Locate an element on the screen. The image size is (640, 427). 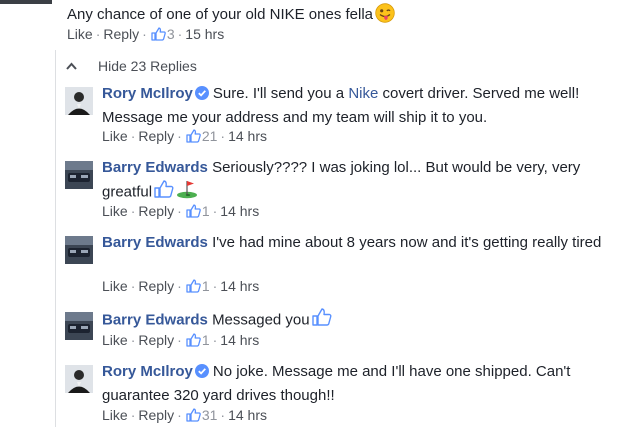
comment-text: Messaged you is located at coordinates (261, 320).